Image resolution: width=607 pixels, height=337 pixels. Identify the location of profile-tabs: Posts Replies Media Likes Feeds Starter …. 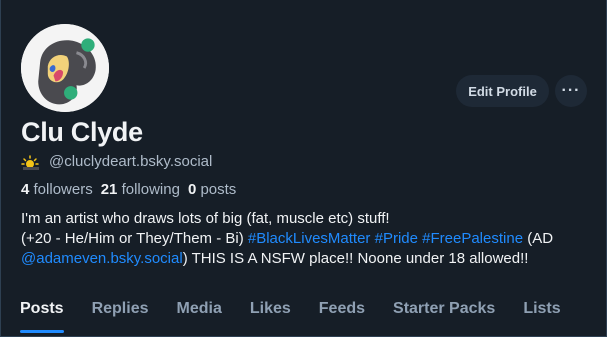
(303, 313).